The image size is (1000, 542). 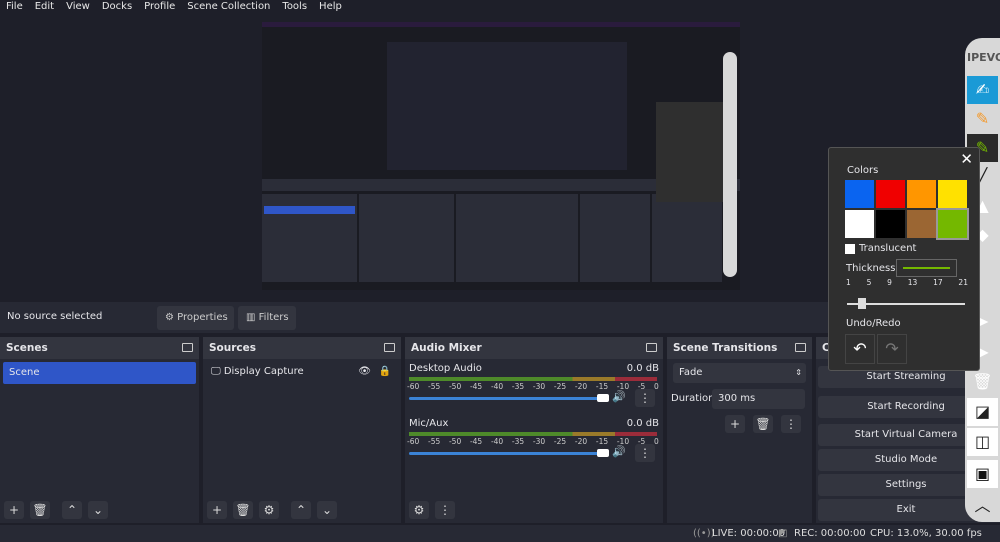 What do you see at coordinates (982, 90) in the screenshot?
I see `annotate-icon: ✍` at bounding box center [982, 90].